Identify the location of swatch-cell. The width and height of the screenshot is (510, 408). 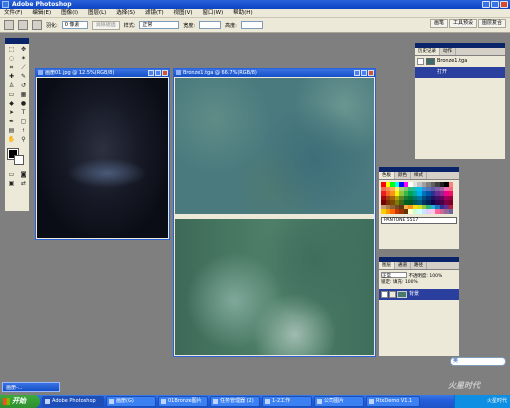
(450, 211).